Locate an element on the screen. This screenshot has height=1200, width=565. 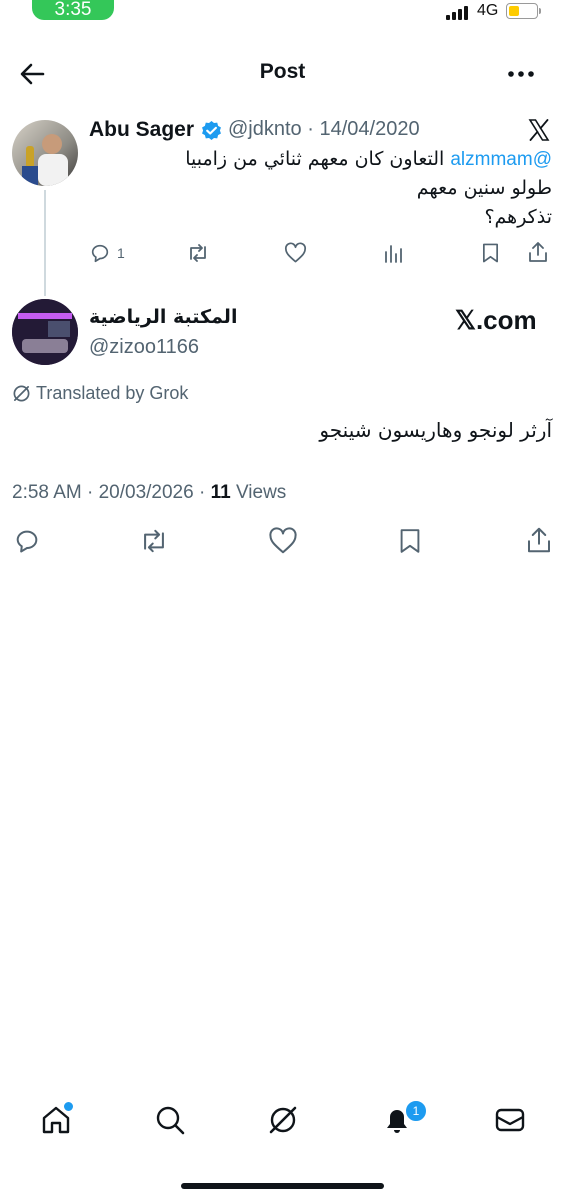
post-text-line-3: تذكرهم؟ is located at coordinates (518, 217).